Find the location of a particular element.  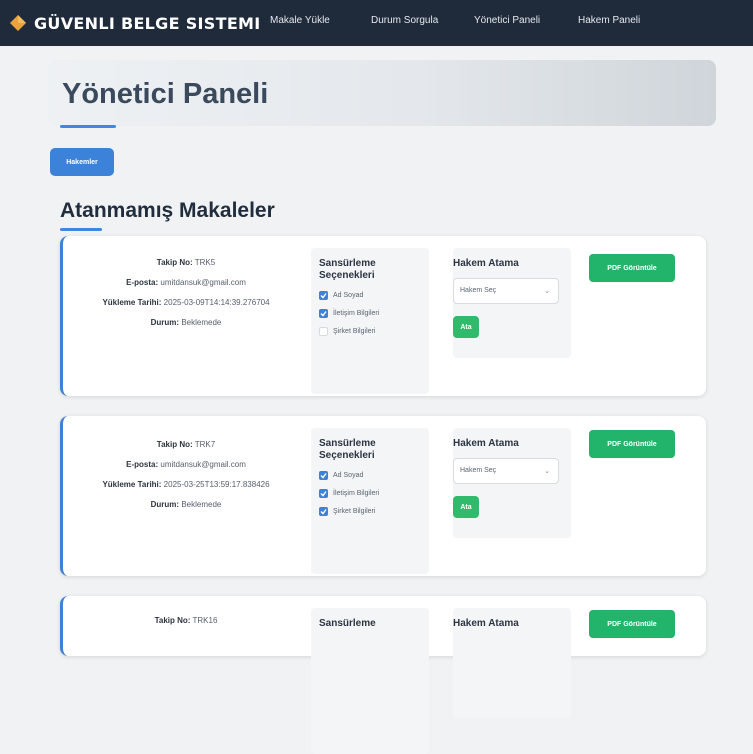

tracking-number: Takip No: TRK5 is located at coordinates (186, 262).